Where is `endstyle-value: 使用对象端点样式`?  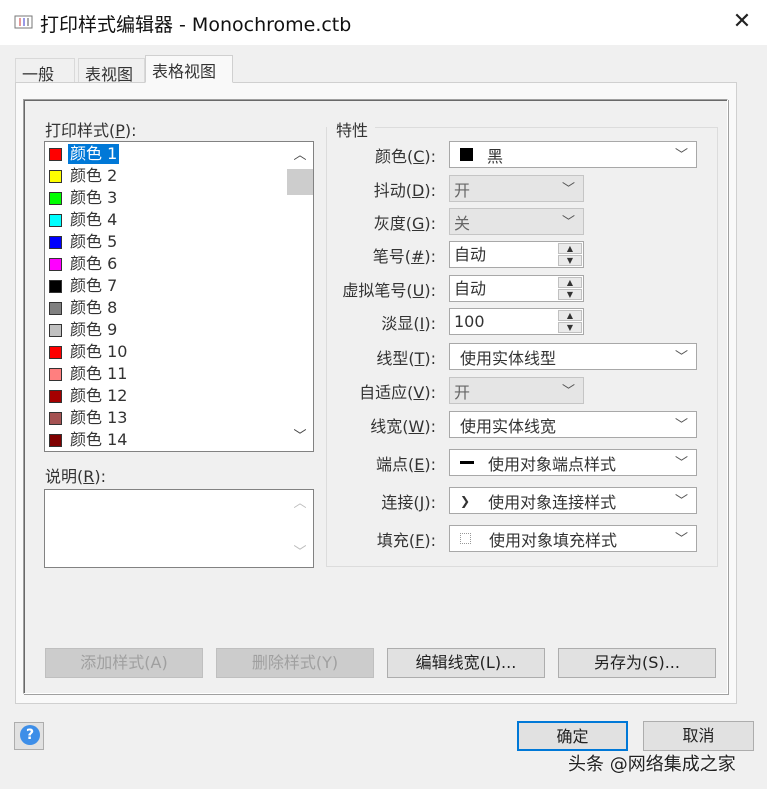 endstyle-value: 使用对象端点样式 is located at coordinates (552, 464).